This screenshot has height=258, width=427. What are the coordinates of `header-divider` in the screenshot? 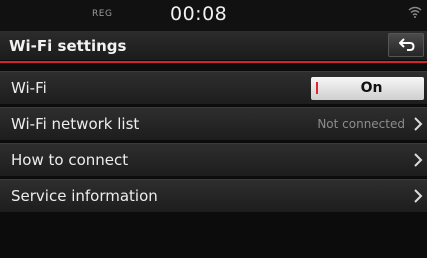 It's located at (213, 62).